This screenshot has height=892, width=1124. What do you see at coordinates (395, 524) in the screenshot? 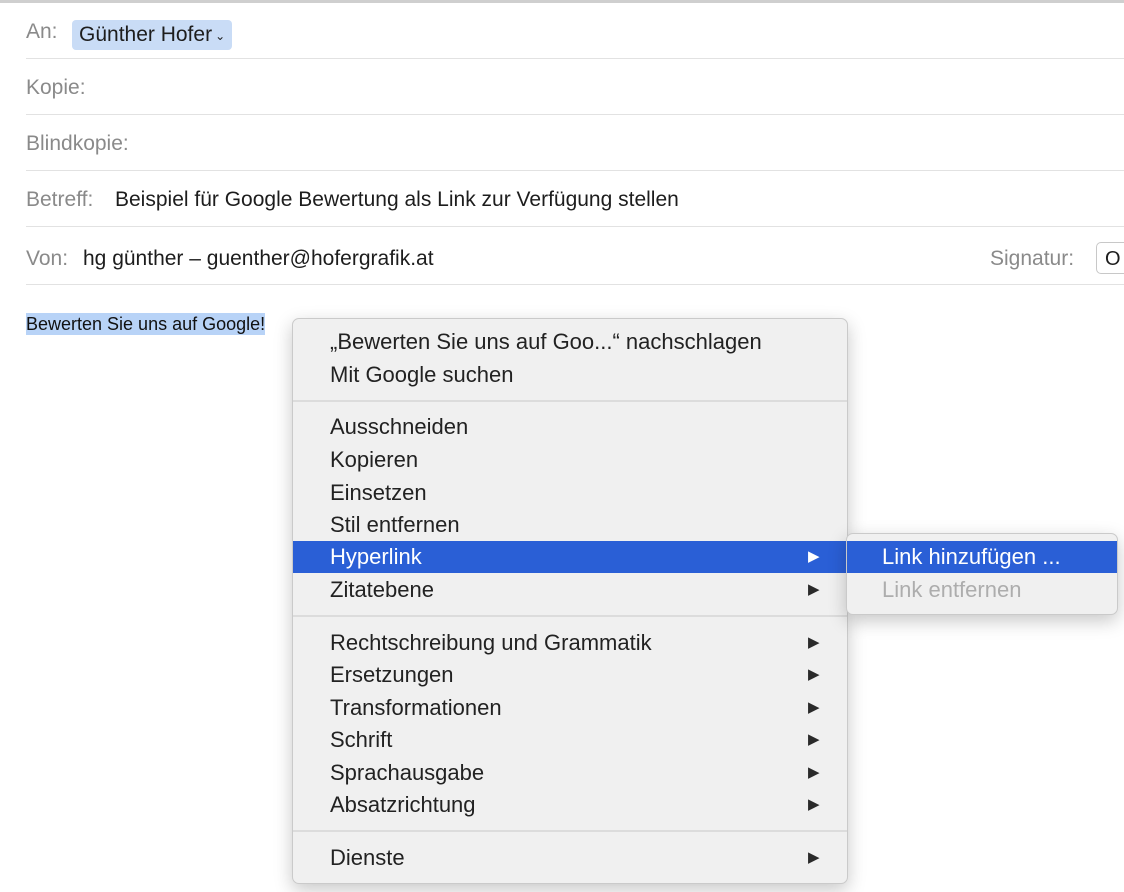
I see `menu-item-label: Stil entfernen` at bounding box center [395, 524].